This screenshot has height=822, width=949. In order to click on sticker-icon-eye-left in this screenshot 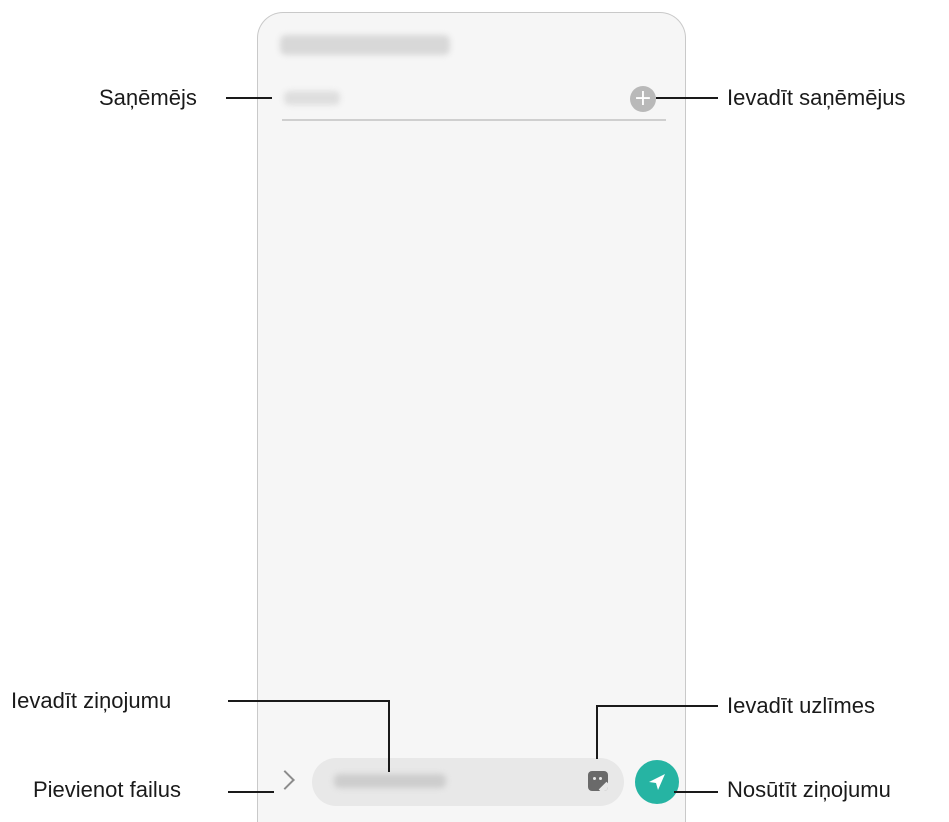, I will do `click(594, 778)`.